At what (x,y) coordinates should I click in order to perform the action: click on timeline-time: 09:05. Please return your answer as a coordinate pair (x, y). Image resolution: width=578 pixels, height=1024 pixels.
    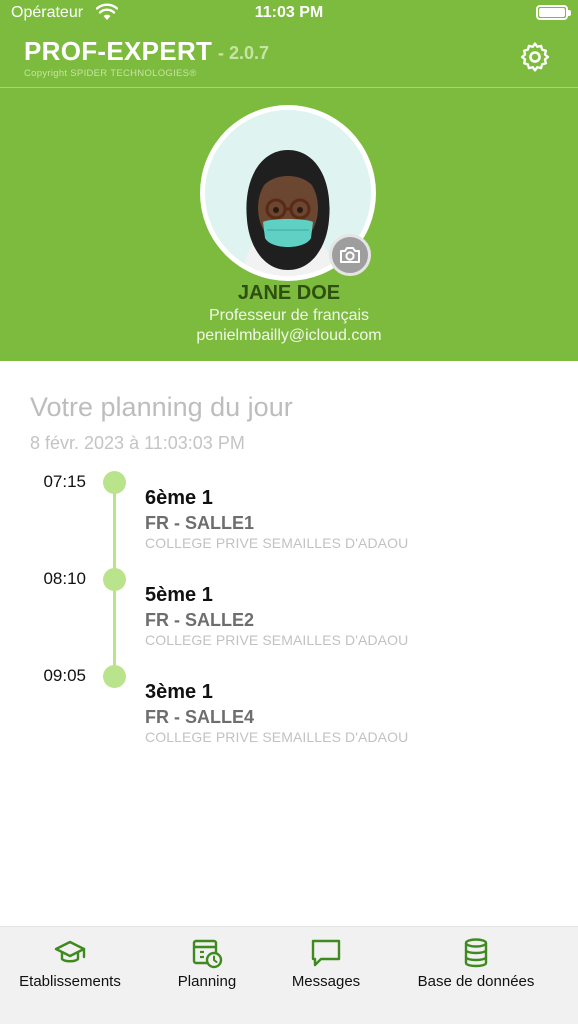
    Looking at the image, I should click on (64, 675).